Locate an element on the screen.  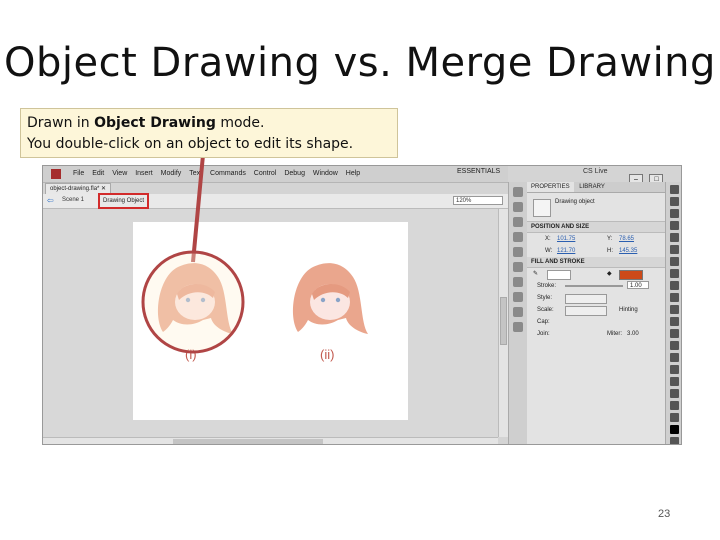
stroke-row: Stroke: 1.00 is located at coordinates (596, 286).